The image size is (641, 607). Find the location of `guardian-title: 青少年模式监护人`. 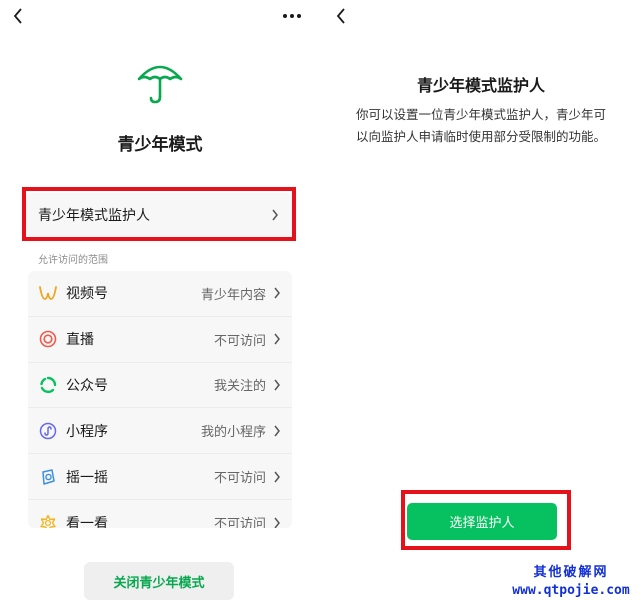

guardian-title: 青少年模式监护人 is located at coordinates (480, 85).